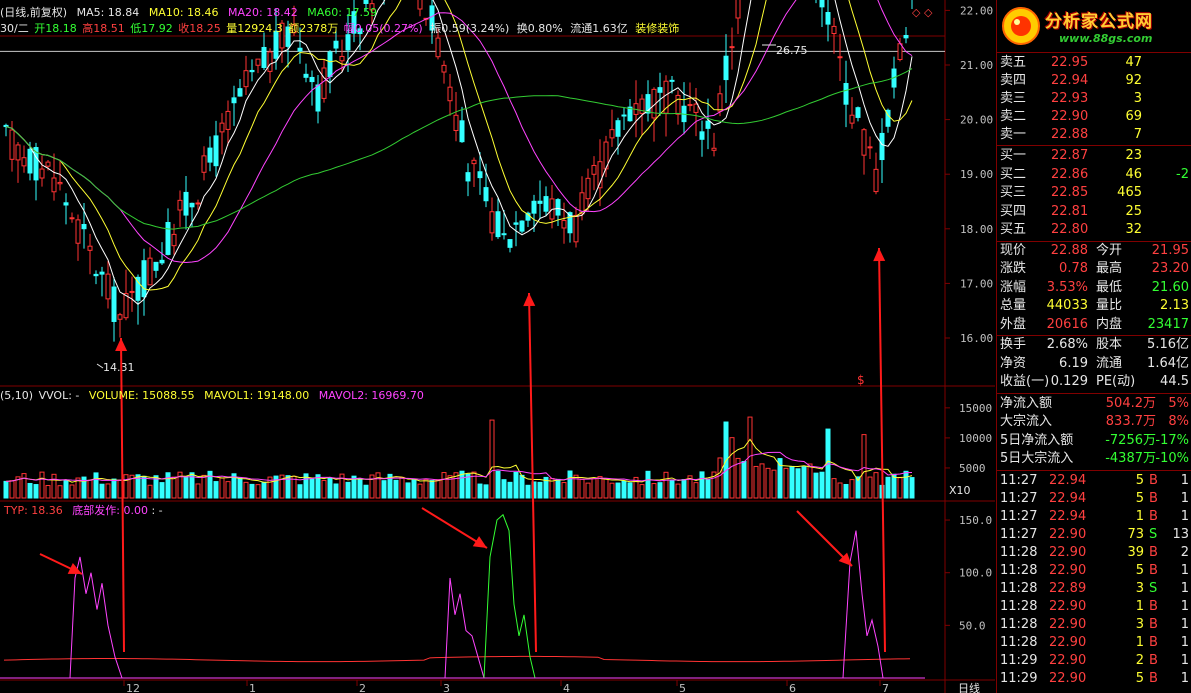 Image resolution: width=1191 pixels, height=693 pixels. What do you see at coordinates (975, 573) in the screenshot?
I see `indicator-axis-label: 100.0` at bounding box center [975, 573].